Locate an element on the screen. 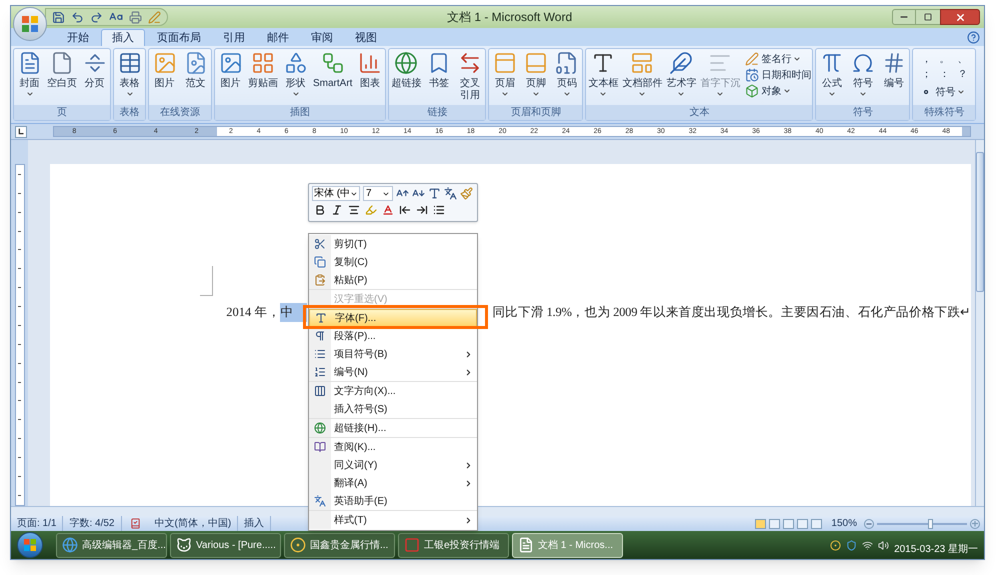  symbol-button: ； is located at coordinates (926, 74).